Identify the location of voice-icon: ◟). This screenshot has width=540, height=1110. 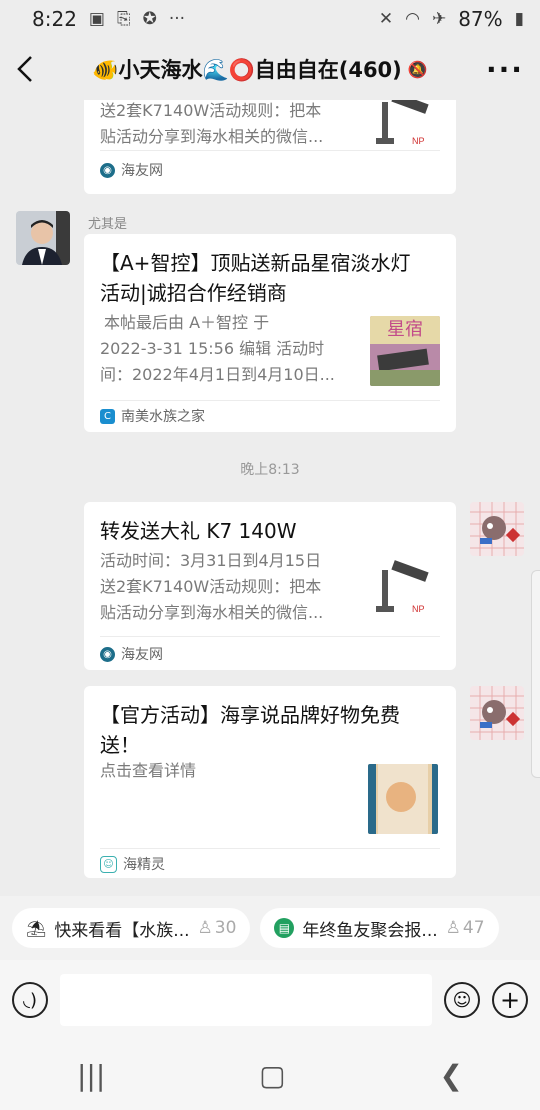
(30, 1000).